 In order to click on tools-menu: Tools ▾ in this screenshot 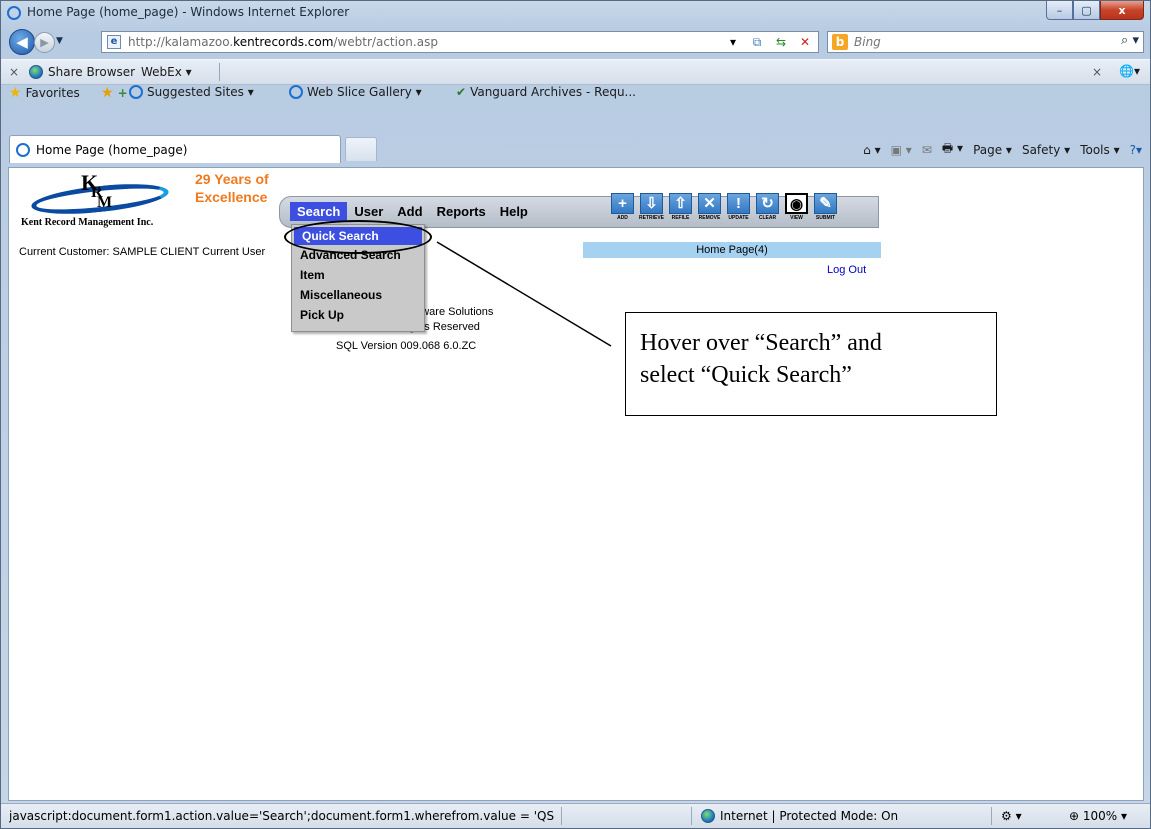, I will do `click(1099, 150)`.